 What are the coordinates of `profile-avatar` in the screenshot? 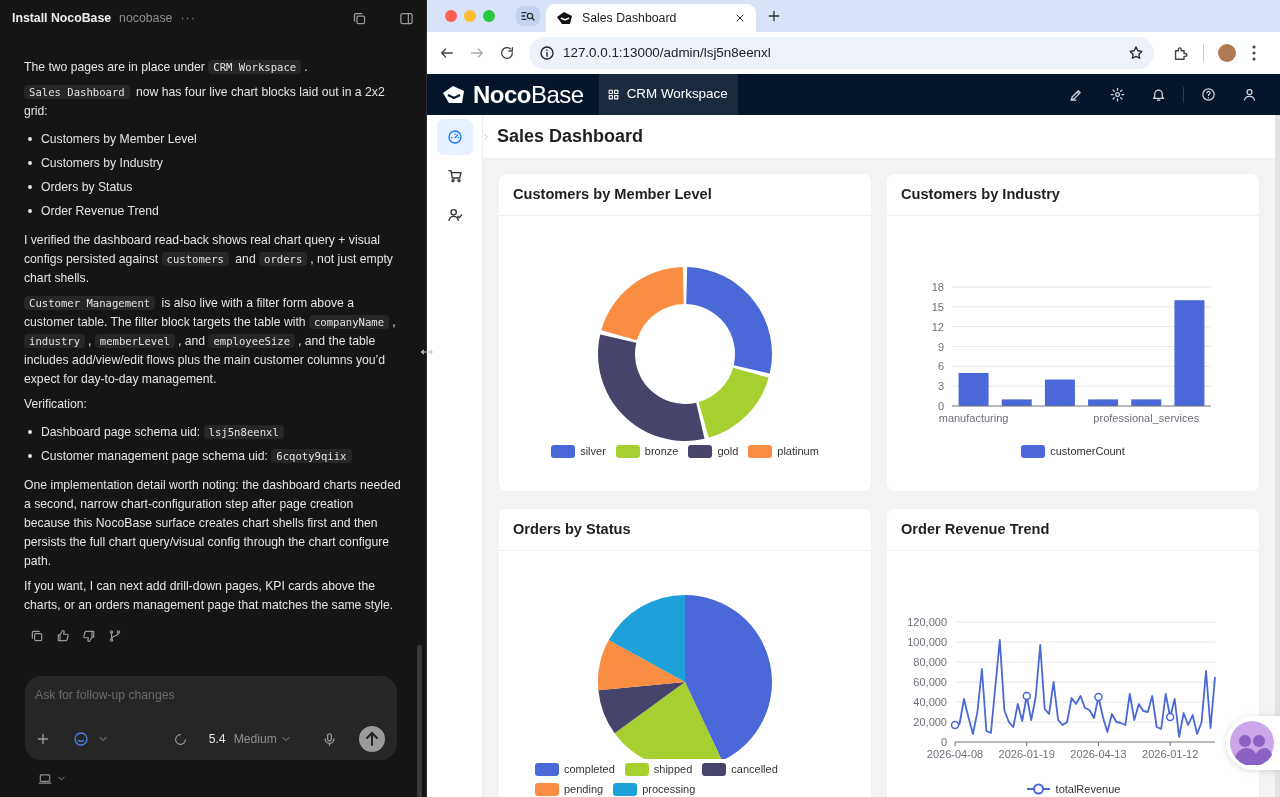 It's located at (1227, 53).